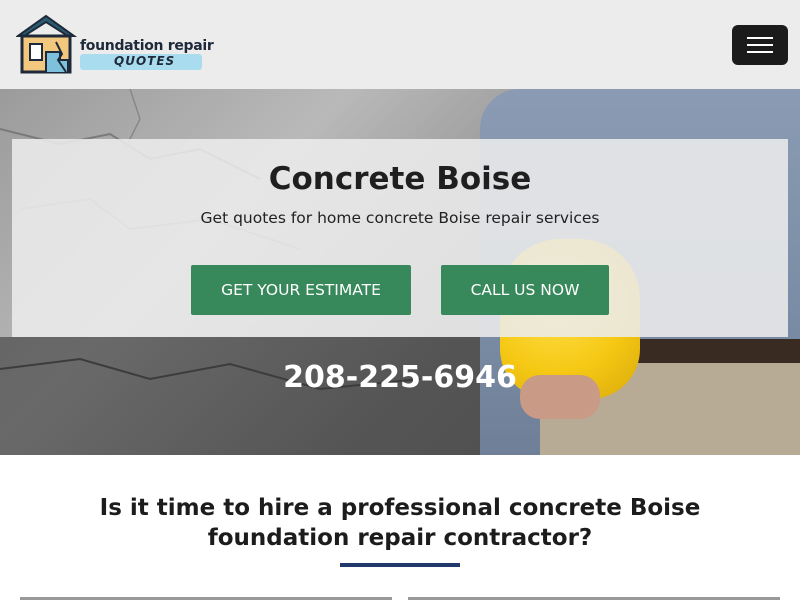 This screenshot has width=800, height=600. I want to click on hero-shadow-overlay, so click(240, 396).